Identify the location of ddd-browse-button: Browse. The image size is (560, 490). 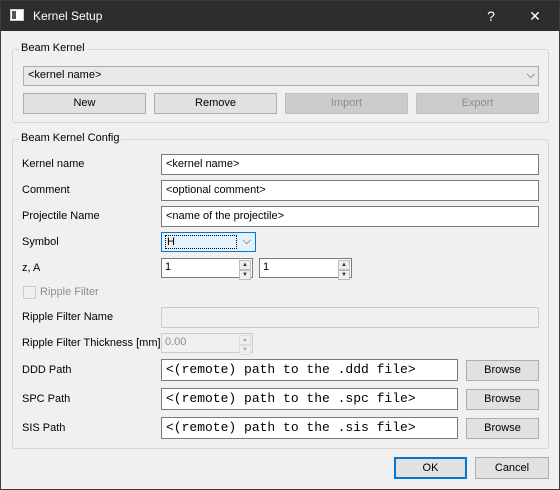
(502, 370).